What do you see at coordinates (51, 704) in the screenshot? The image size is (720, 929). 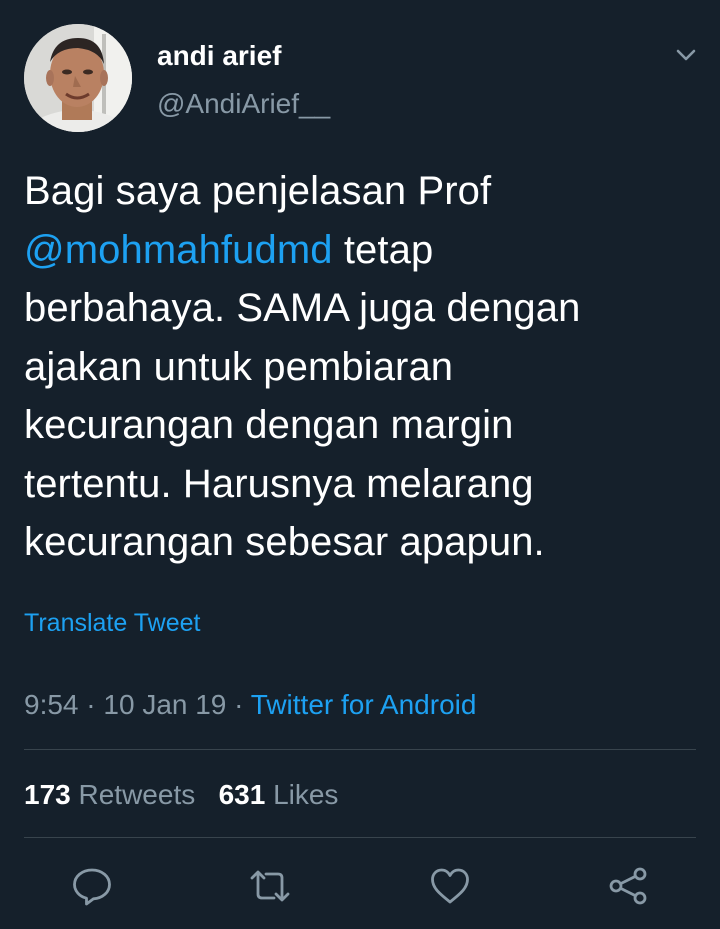 I see `tweet-time: 9:54` at bounding box center [51, 704].